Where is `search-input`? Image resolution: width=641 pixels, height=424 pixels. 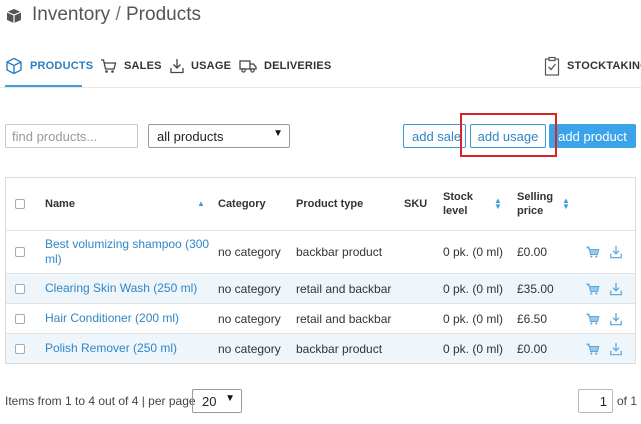
search-input is located at coordinates (71, 136).